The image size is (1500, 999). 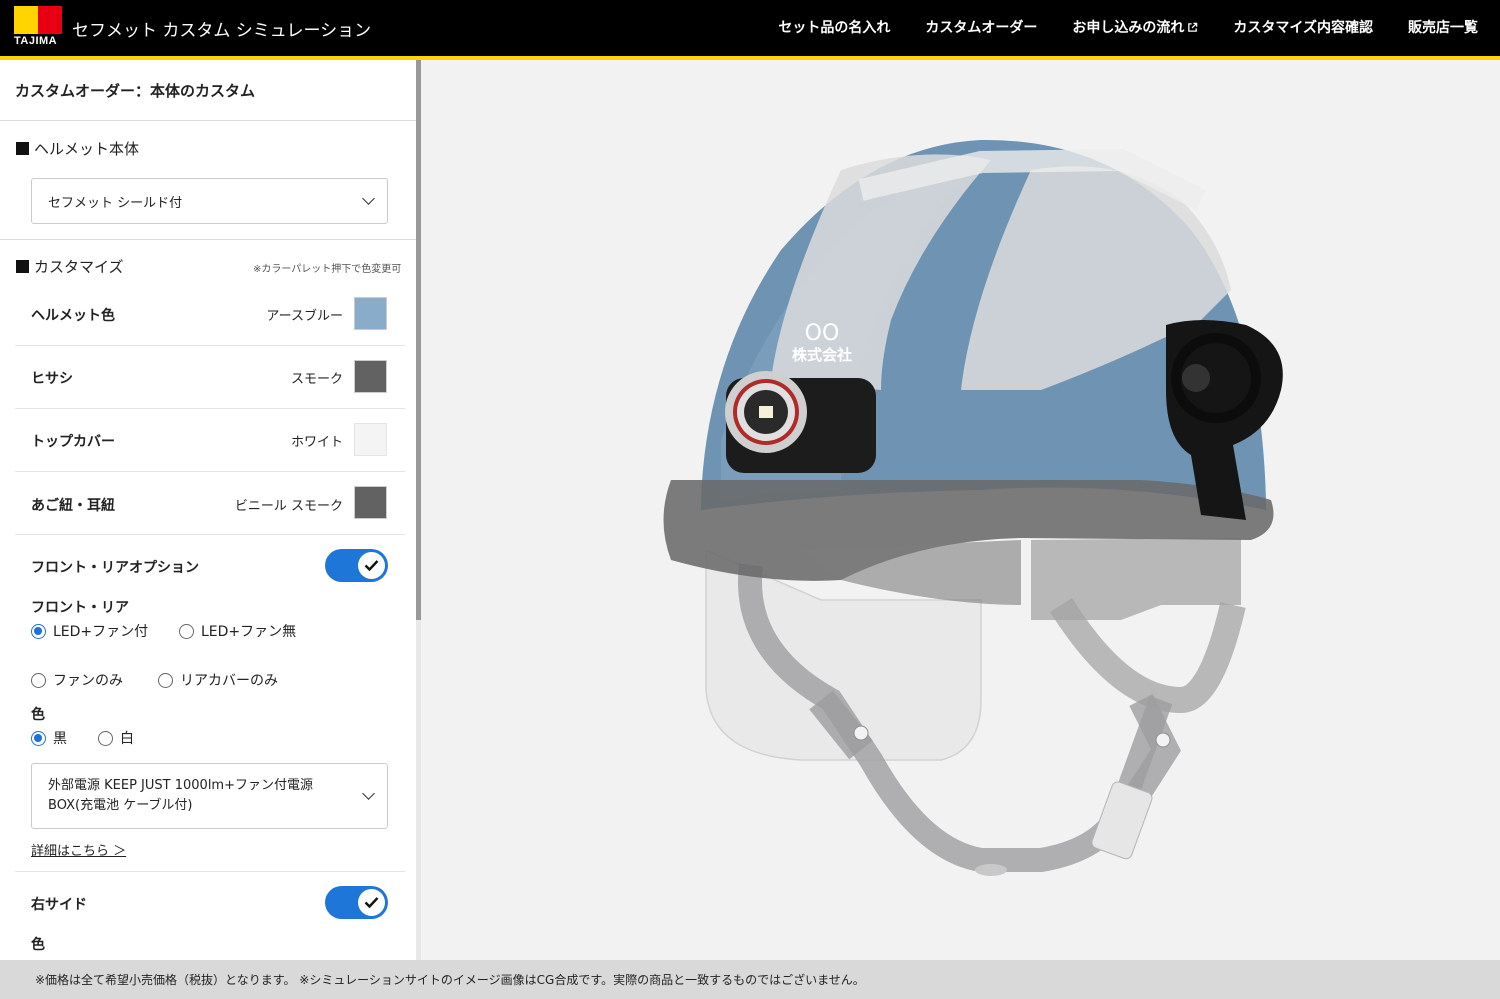 I want to click on nav-label: お申し込みの流れ, so click(x=1128, y=28).